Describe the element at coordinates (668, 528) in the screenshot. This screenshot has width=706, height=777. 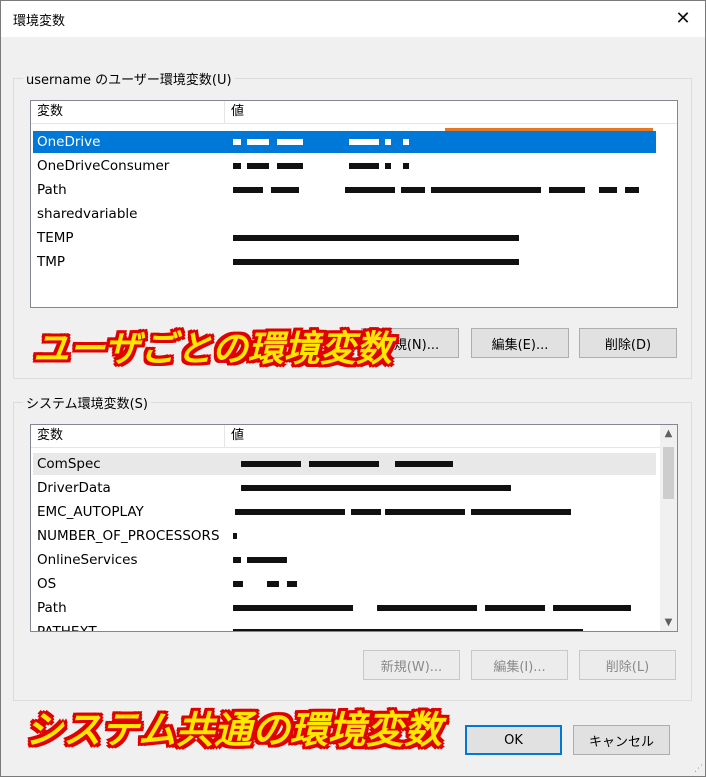
I see `system-list-scrollbar: ▲ ▼` at that location.